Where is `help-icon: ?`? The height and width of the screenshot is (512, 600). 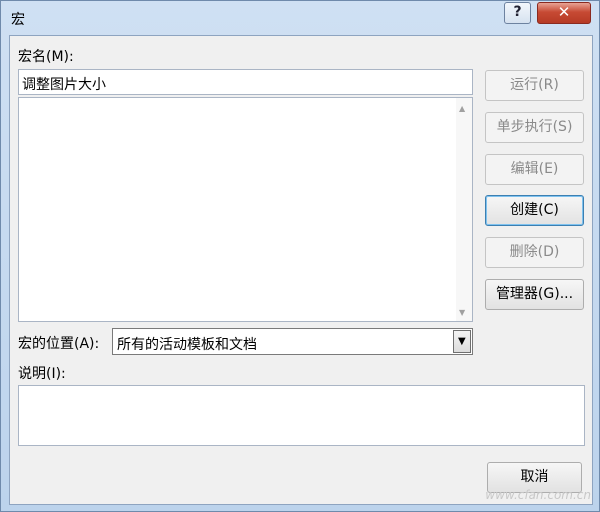
help-icon: ? is located at coordinates (517, 12).